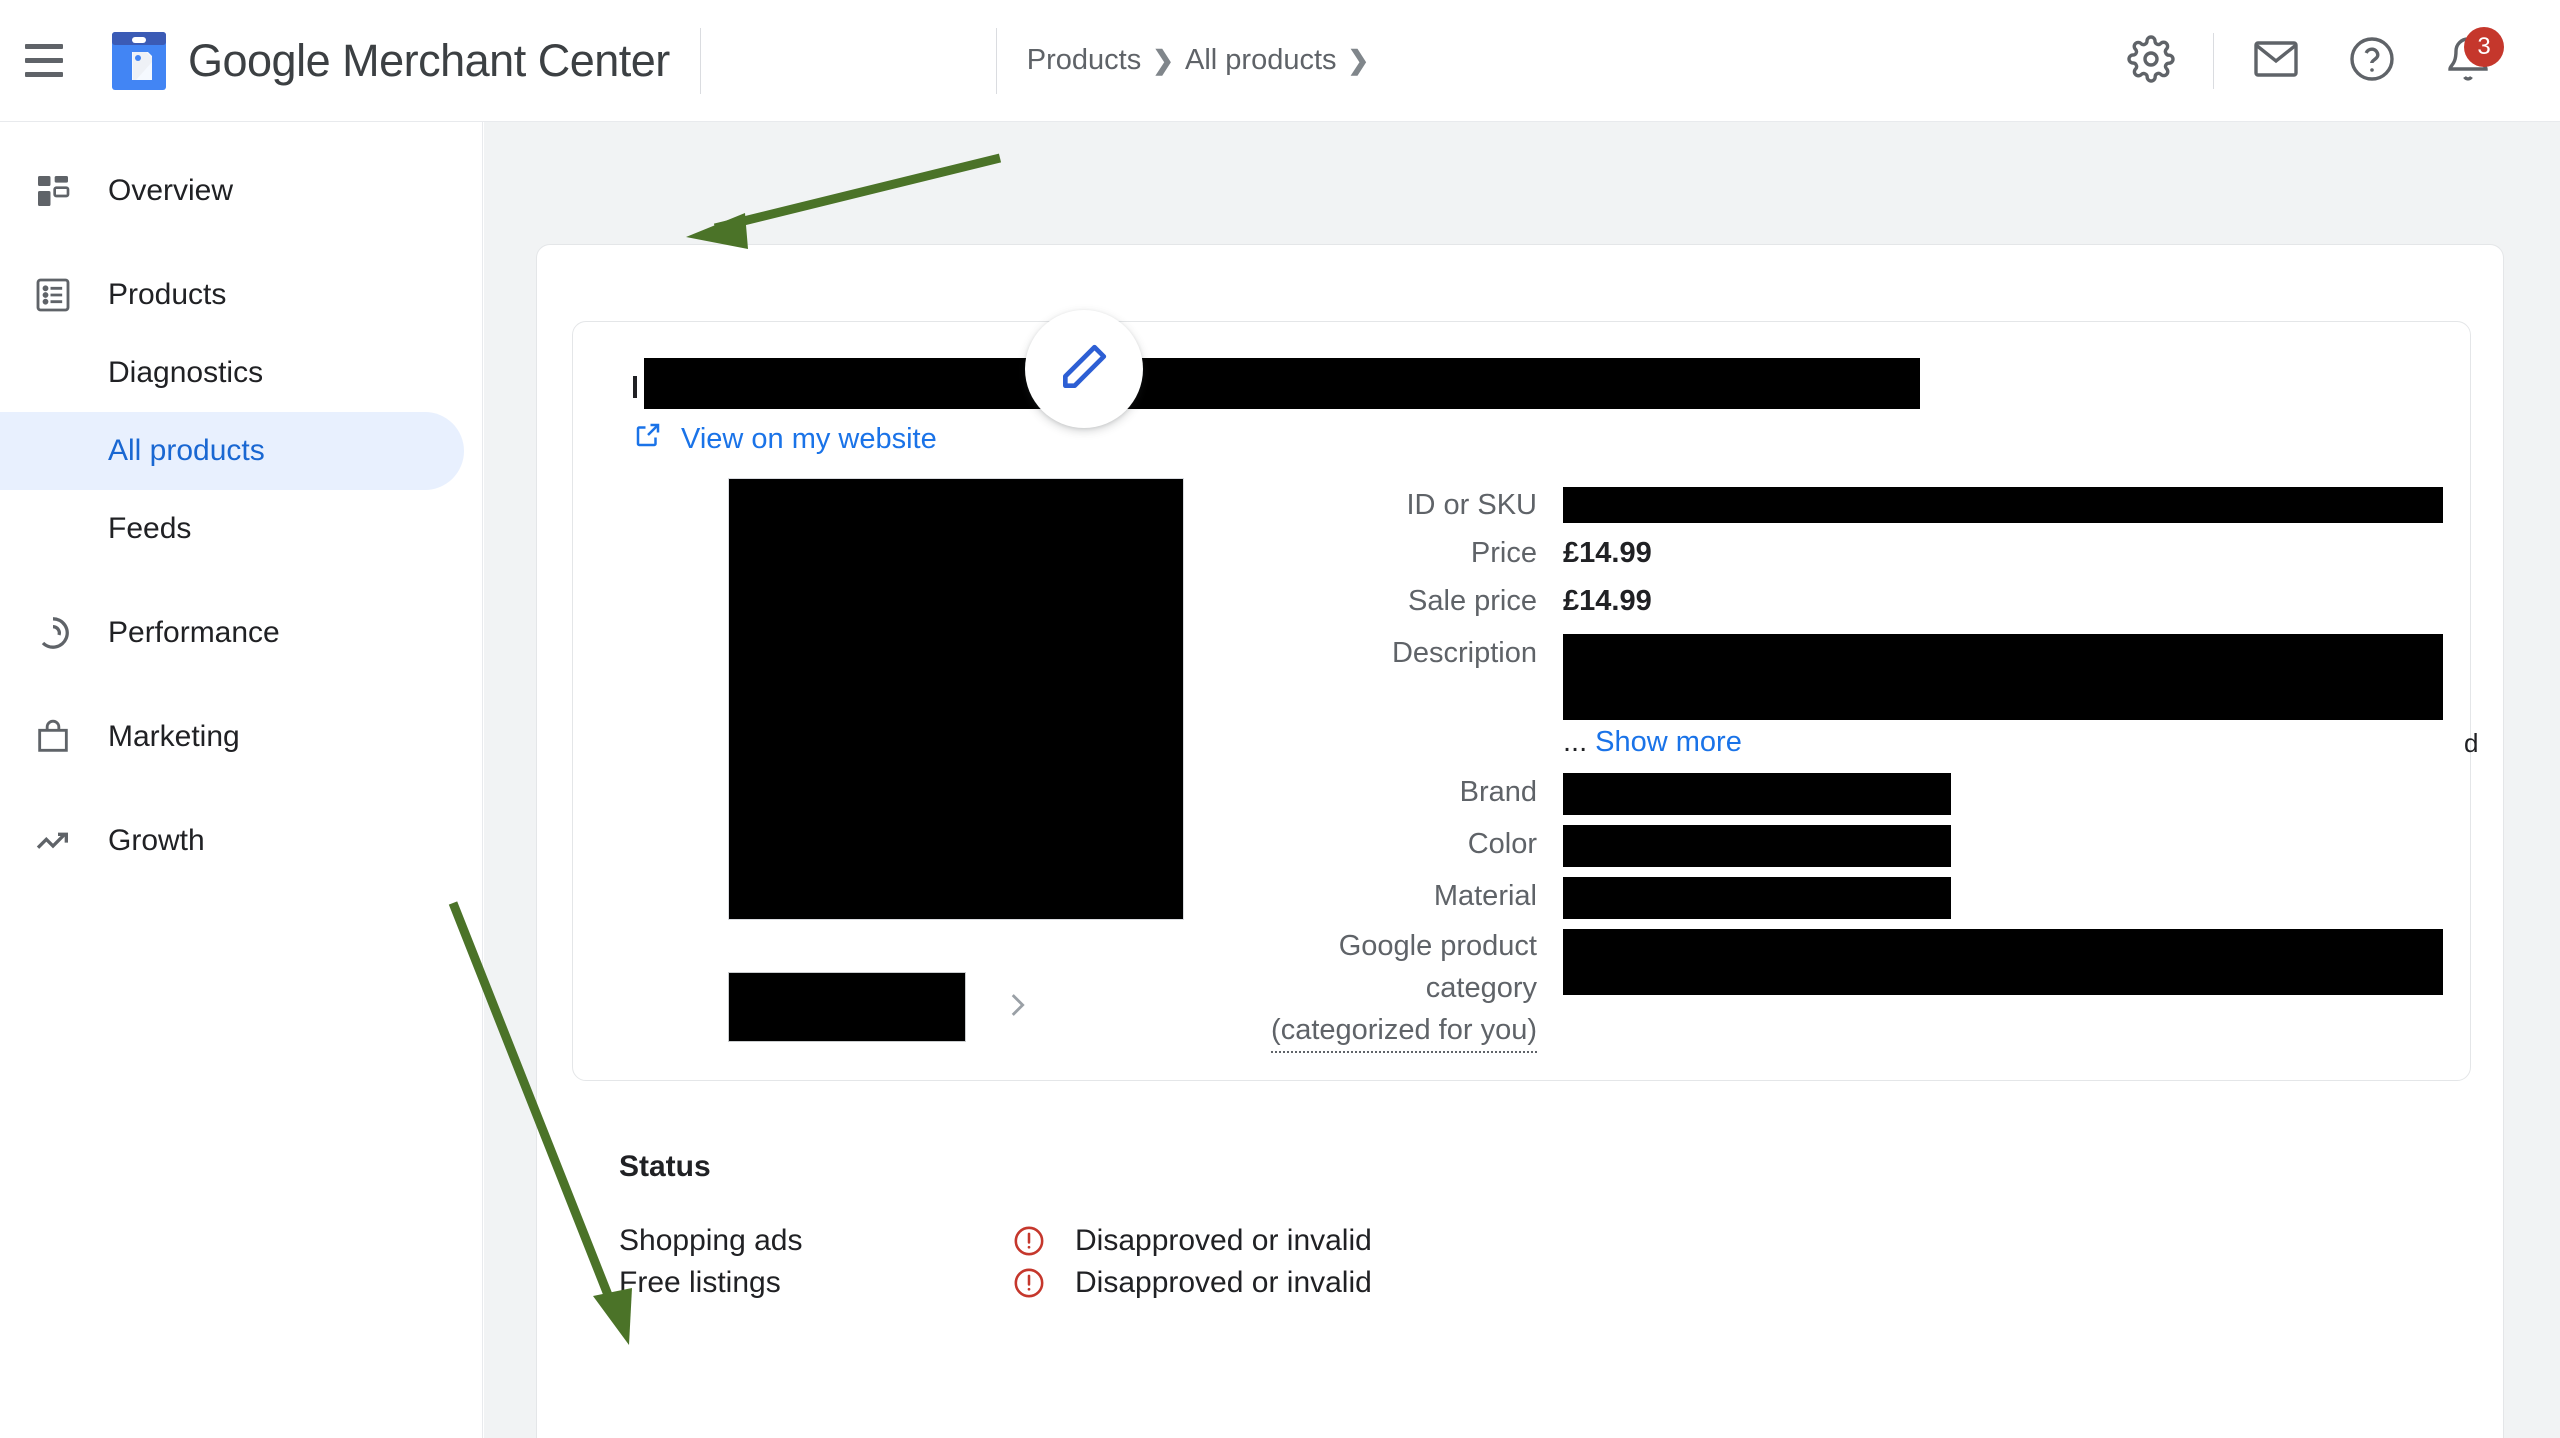 The height and width of the screenshot is (1438, 2560). Describe the element at coordinates (956, 699) in the screenshot. I see `product-image-redacted` at that location.